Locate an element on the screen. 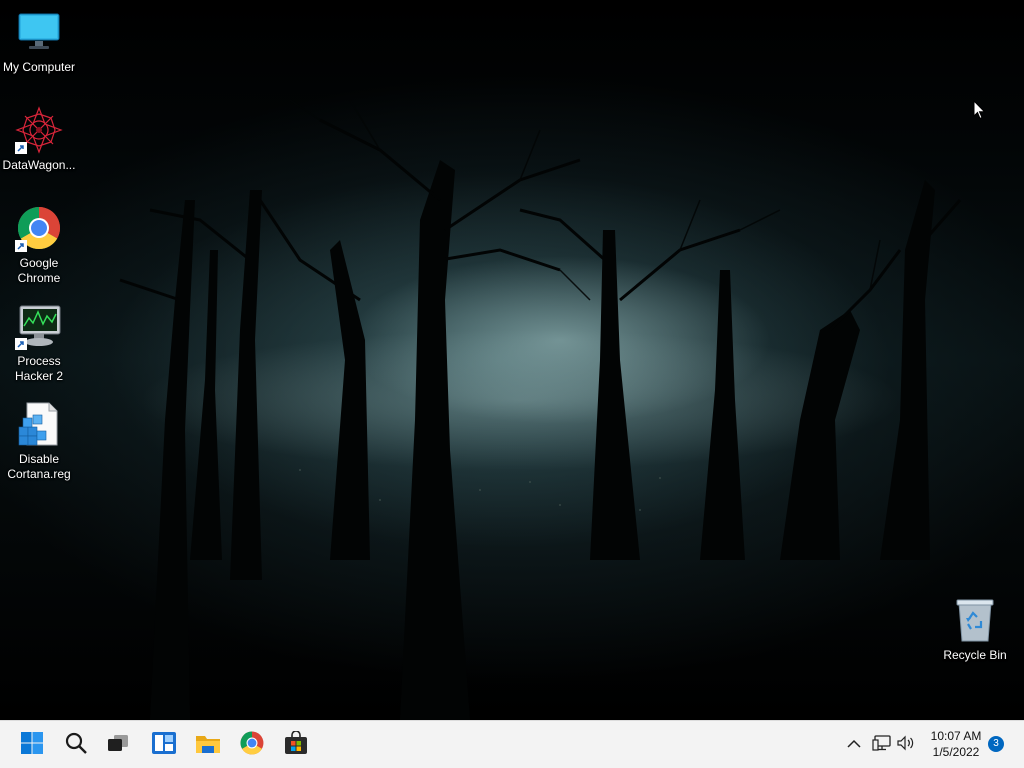 This screenshot has height=768, width=1024. widgets-icon is located at coordinates (164, 745).